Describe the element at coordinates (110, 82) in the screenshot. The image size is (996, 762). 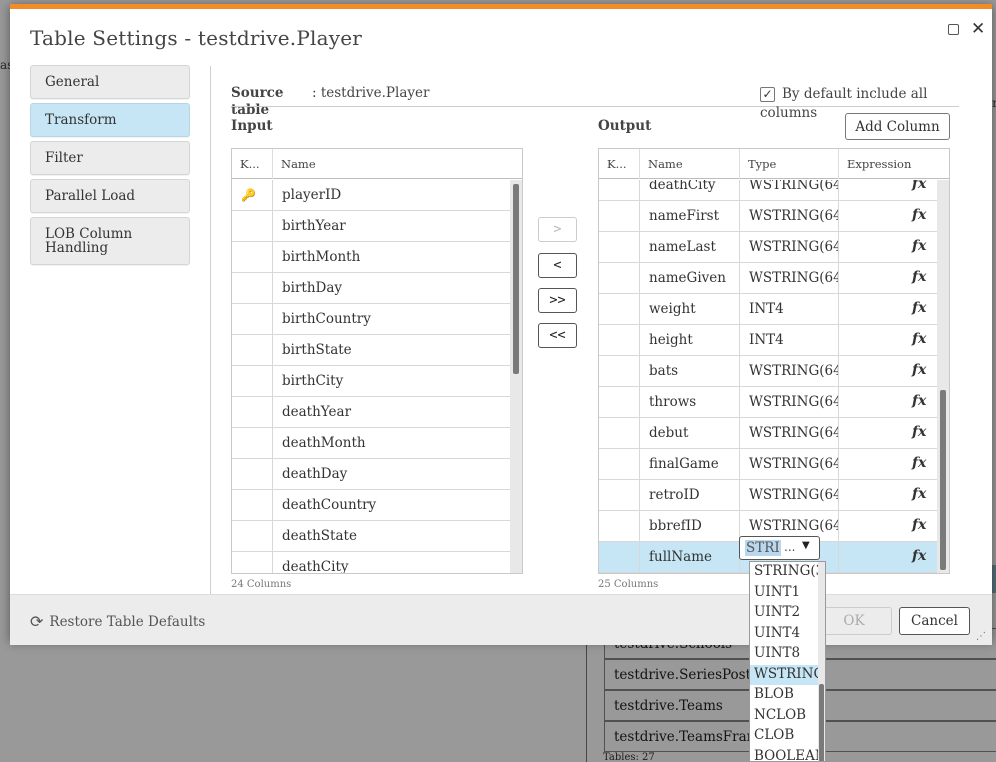
I see `sidebar-item-general: General` at that location.